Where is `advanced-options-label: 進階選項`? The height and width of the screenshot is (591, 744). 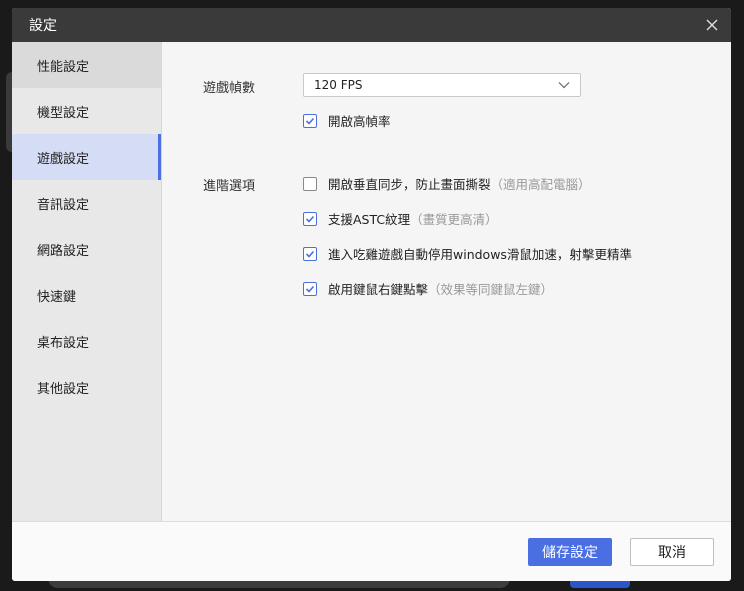
advanced-options-label: 進階選項 is located at coordinates (229, 186).